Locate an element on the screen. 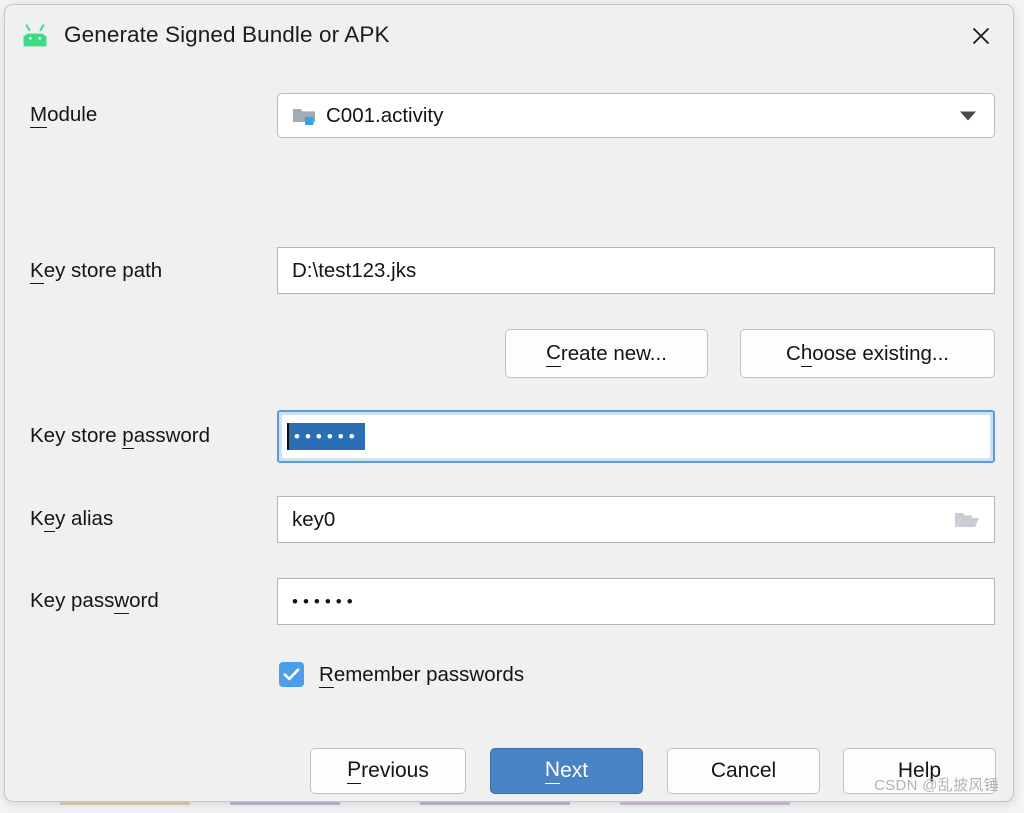 This screenshot has height=813, width=1024. android-robot-icon is located at coordinates (35, 36).